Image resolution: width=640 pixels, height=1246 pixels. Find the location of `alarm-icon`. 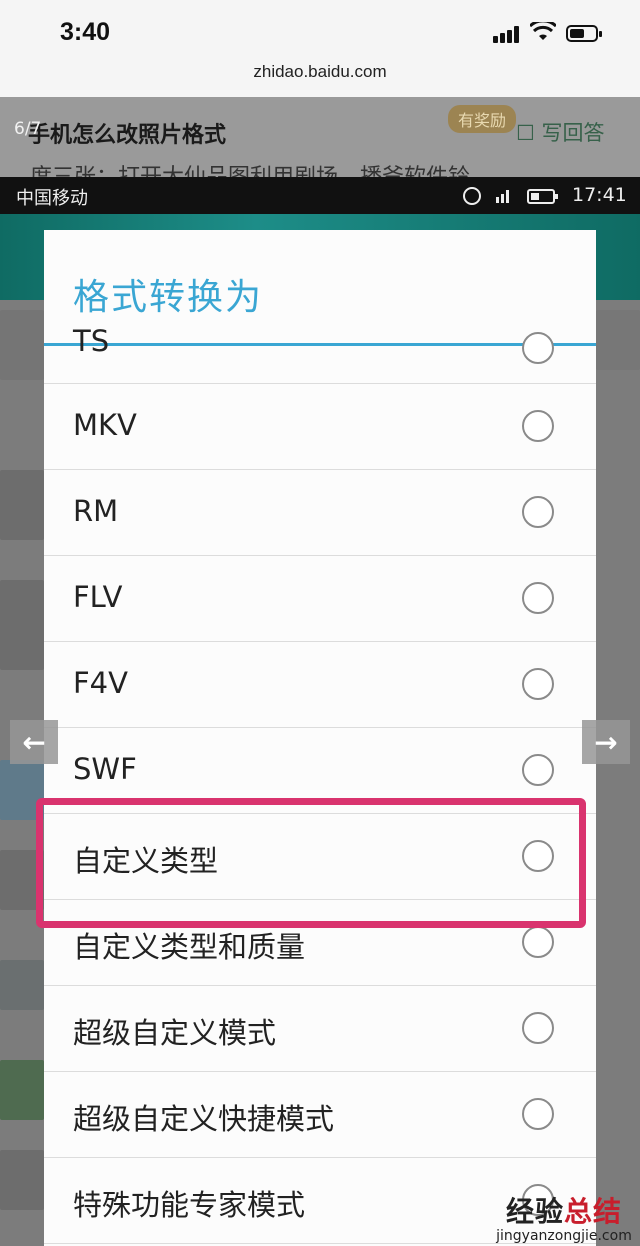

alarm-icon is located at coordinates (472, 196).